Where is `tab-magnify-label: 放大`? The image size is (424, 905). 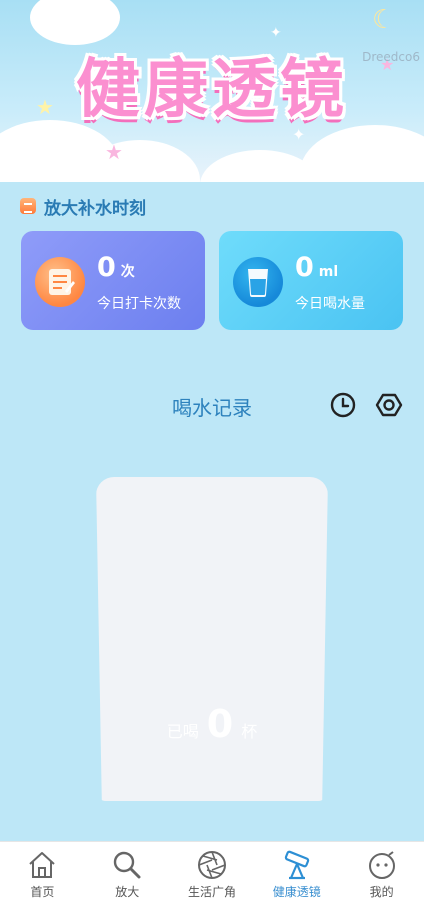 tab-magnify-label: 放大 is located at coordinates (127, 892).